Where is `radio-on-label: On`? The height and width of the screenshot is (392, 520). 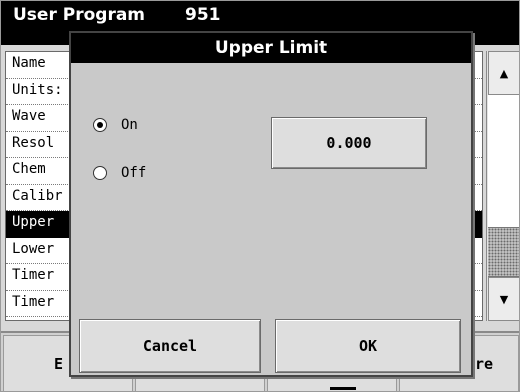 radio-on-label: On is located at coordinates (129, 125).